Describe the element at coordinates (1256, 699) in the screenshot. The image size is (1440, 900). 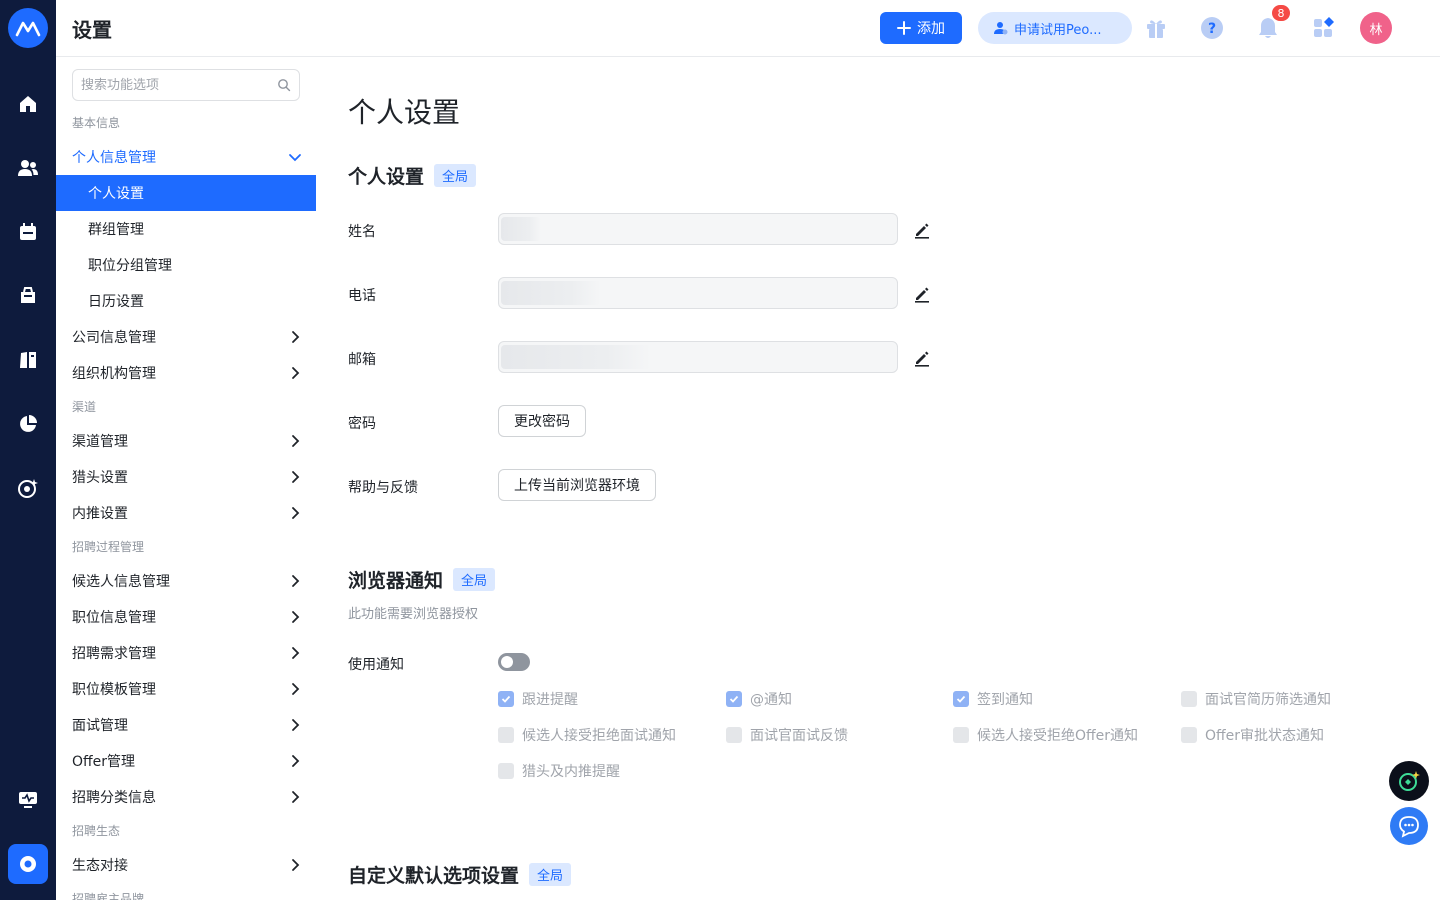
I see `checkbox-resume-screening: 面试官简历筛选通知` at that location.